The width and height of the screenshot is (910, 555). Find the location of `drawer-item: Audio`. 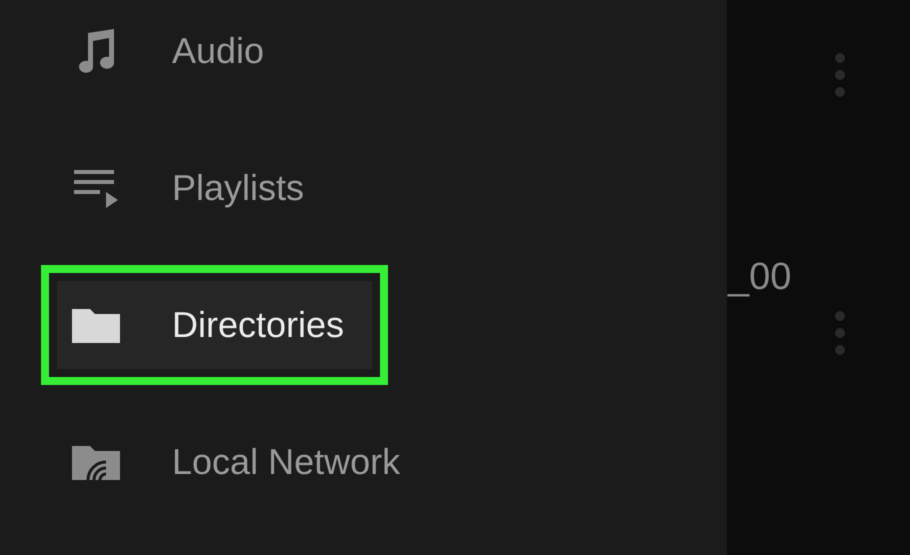

drawer-item: Audio is located at coordinates (214, 50).